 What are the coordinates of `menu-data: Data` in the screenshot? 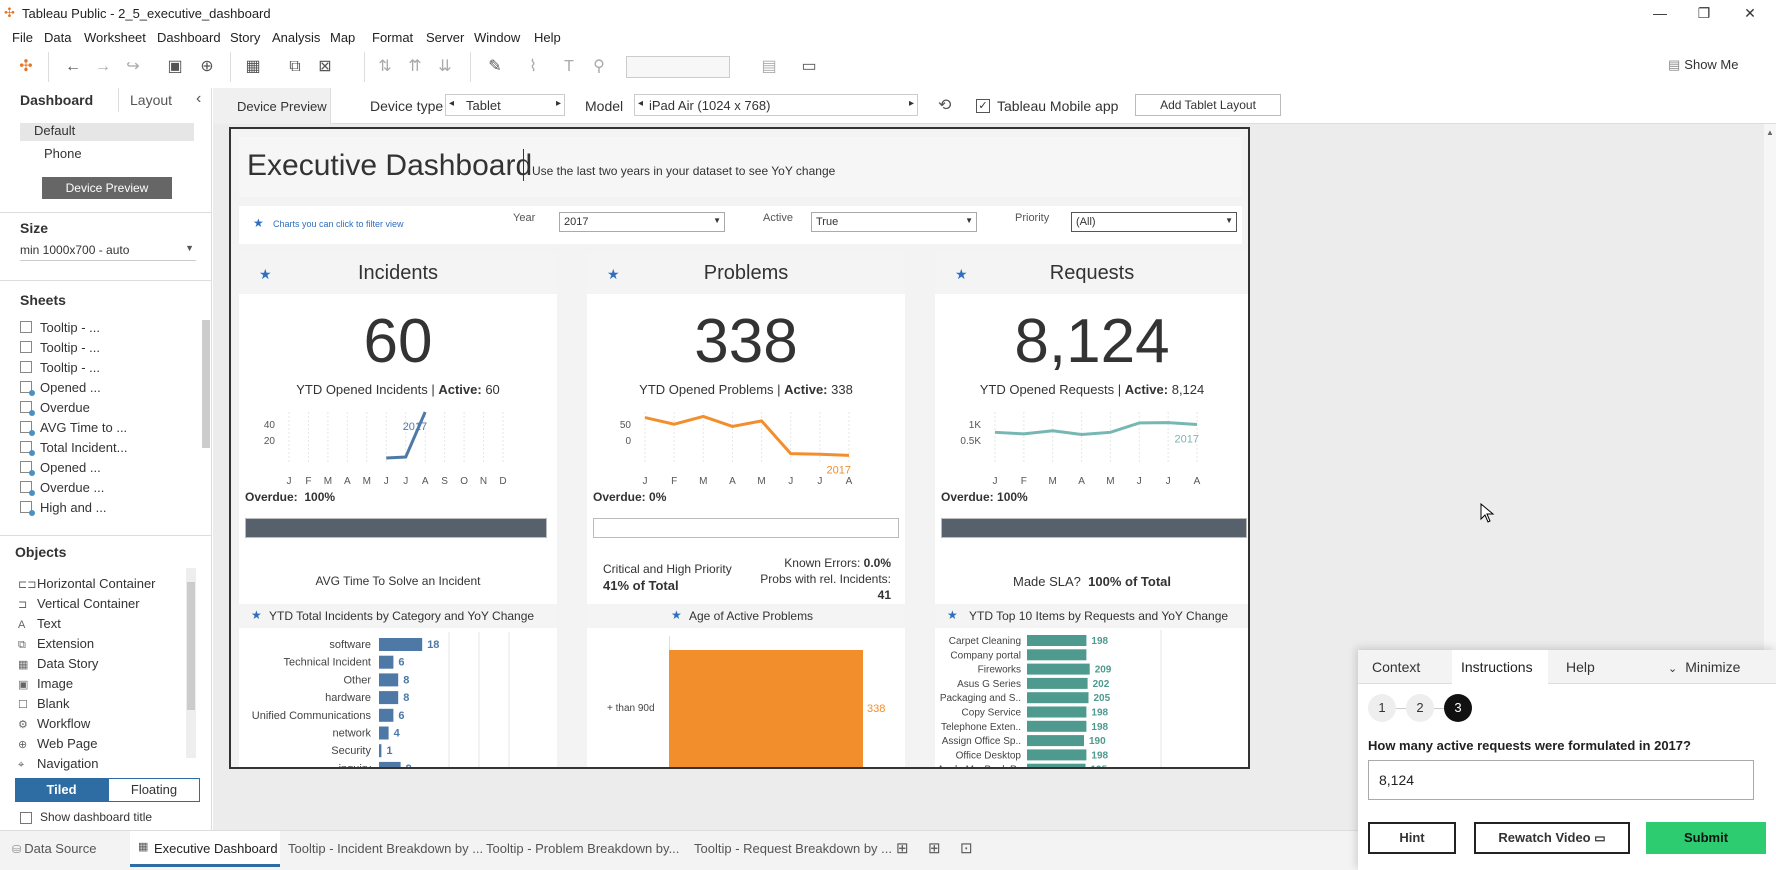 It's located at (57, 37).